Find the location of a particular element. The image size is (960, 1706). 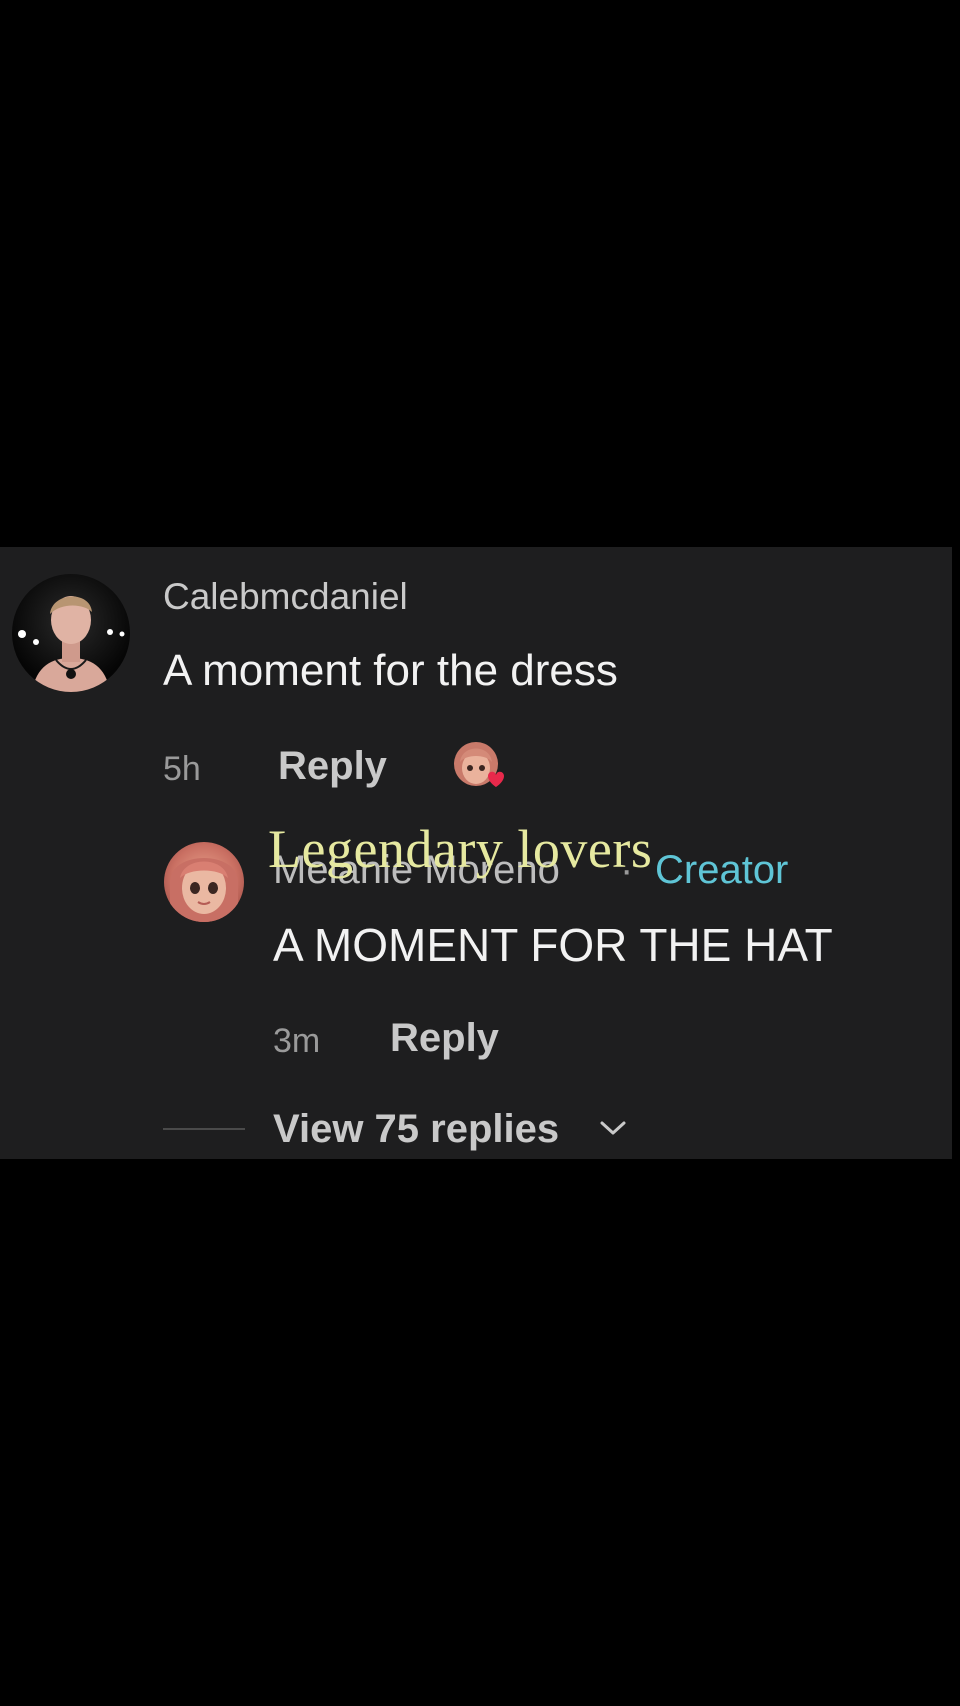

reply-text: A MOMENT FOR THE HAT is located at coordinates (553, 945).